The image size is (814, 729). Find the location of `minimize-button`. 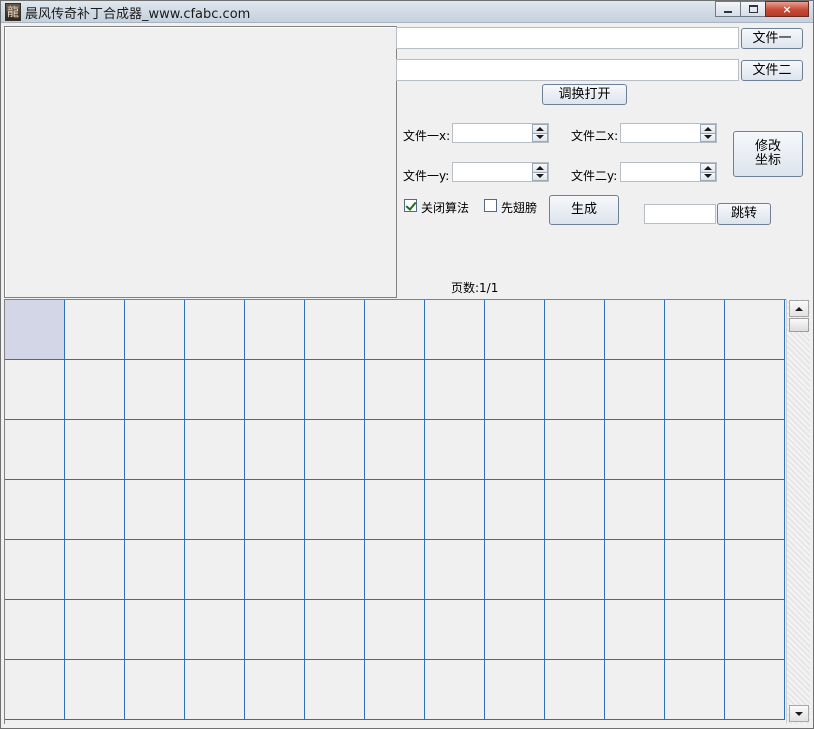

minimize-button is located at coordinates (728, 9).